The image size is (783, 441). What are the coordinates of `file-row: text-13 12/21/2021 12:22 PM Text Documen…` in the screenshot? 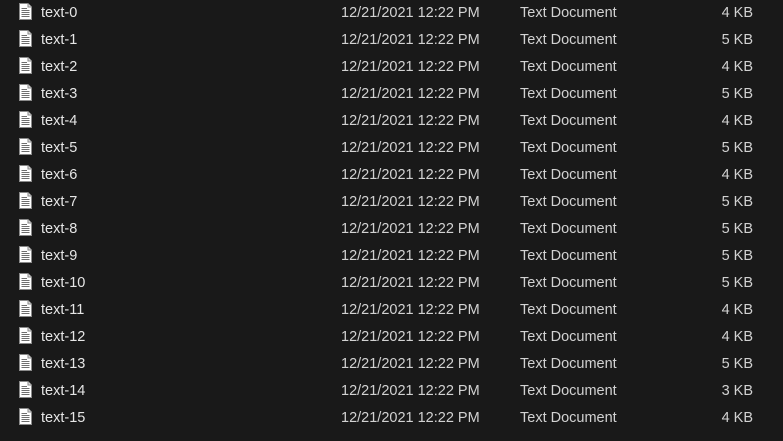 It's located at (391, 364).